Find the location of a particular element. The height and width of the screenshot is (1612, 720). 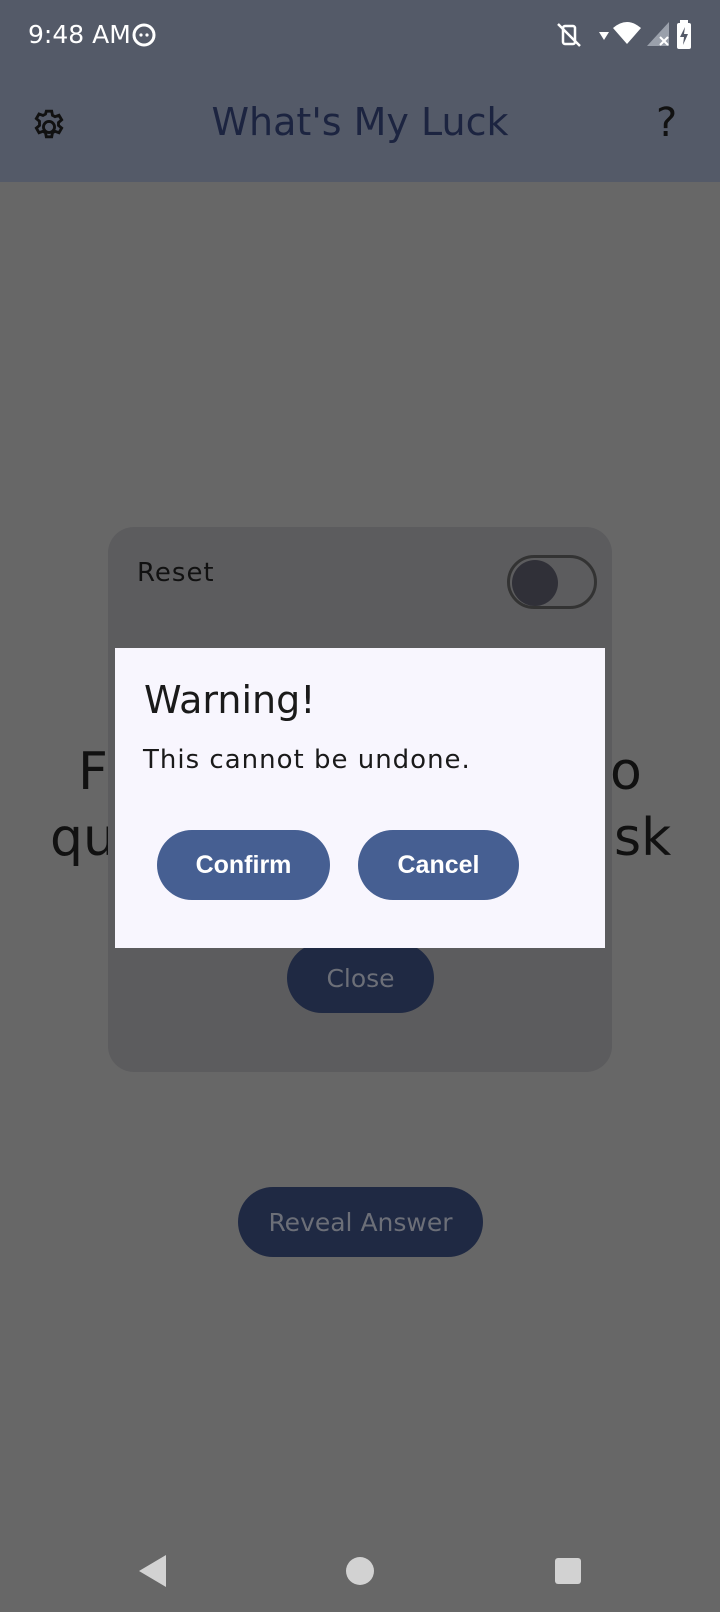

data-arrow-icon is located at coordinates (604, 36).